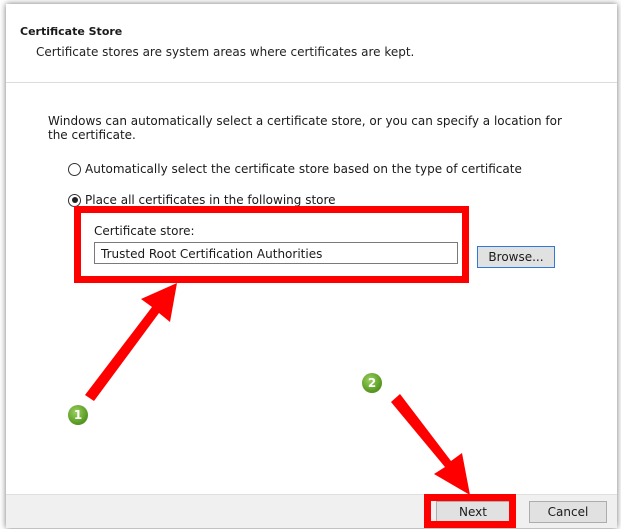 This screenshot has width=621, height=529. I want to click on step-badge-1: 1, so click(78, 415).